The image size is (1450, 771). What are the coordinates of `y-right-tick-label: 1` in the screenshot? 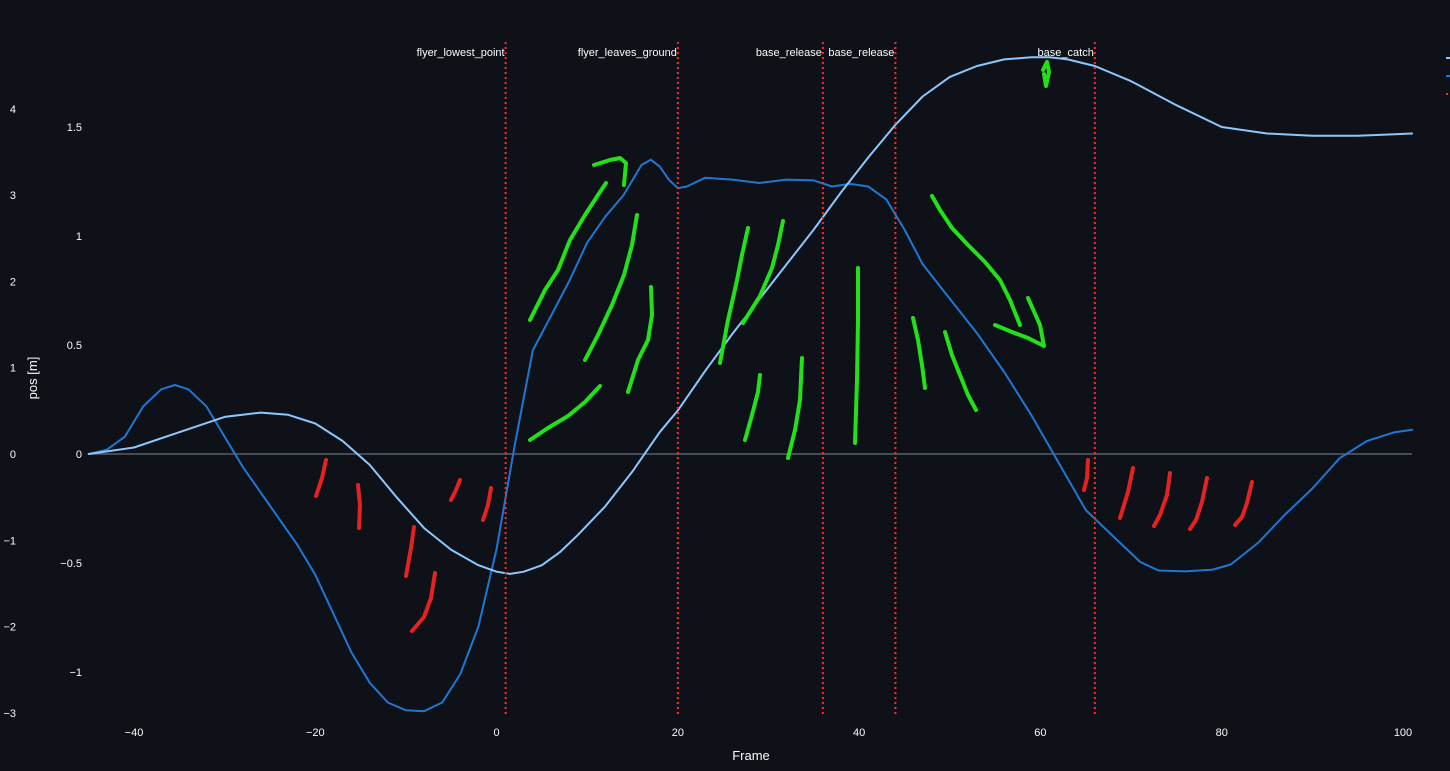 It's located at (79, 237).